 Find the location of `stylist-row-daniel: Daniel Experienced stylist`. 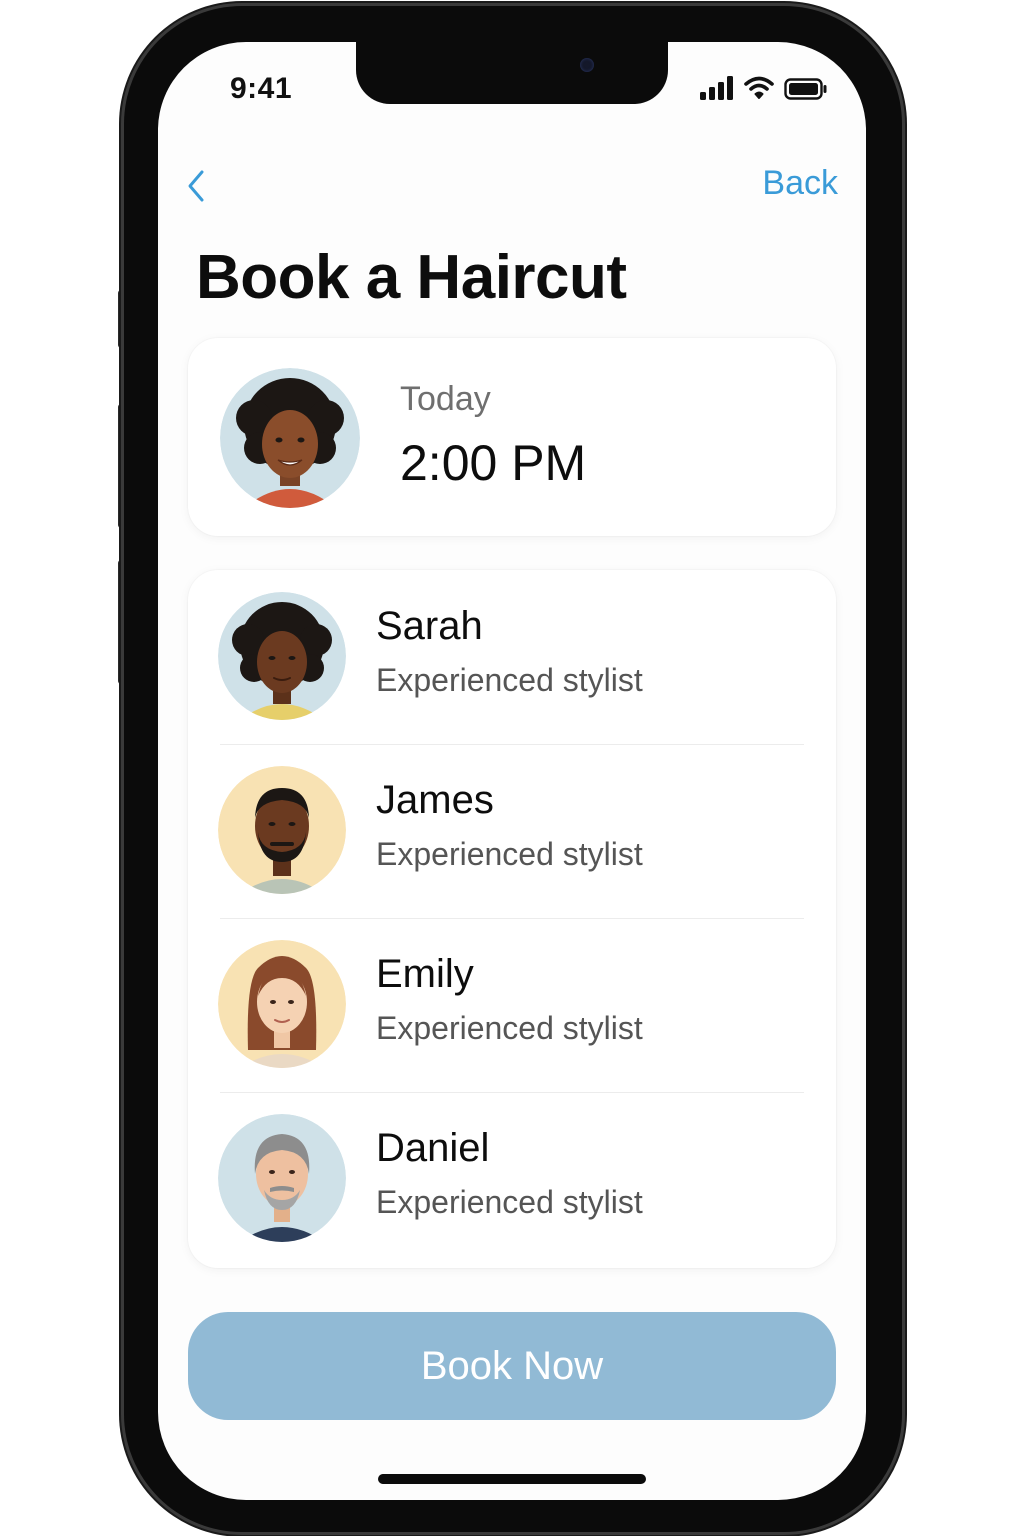

stylist-row-daniel: Daniel Experienced stylist is located at coordinates (512, 1179).